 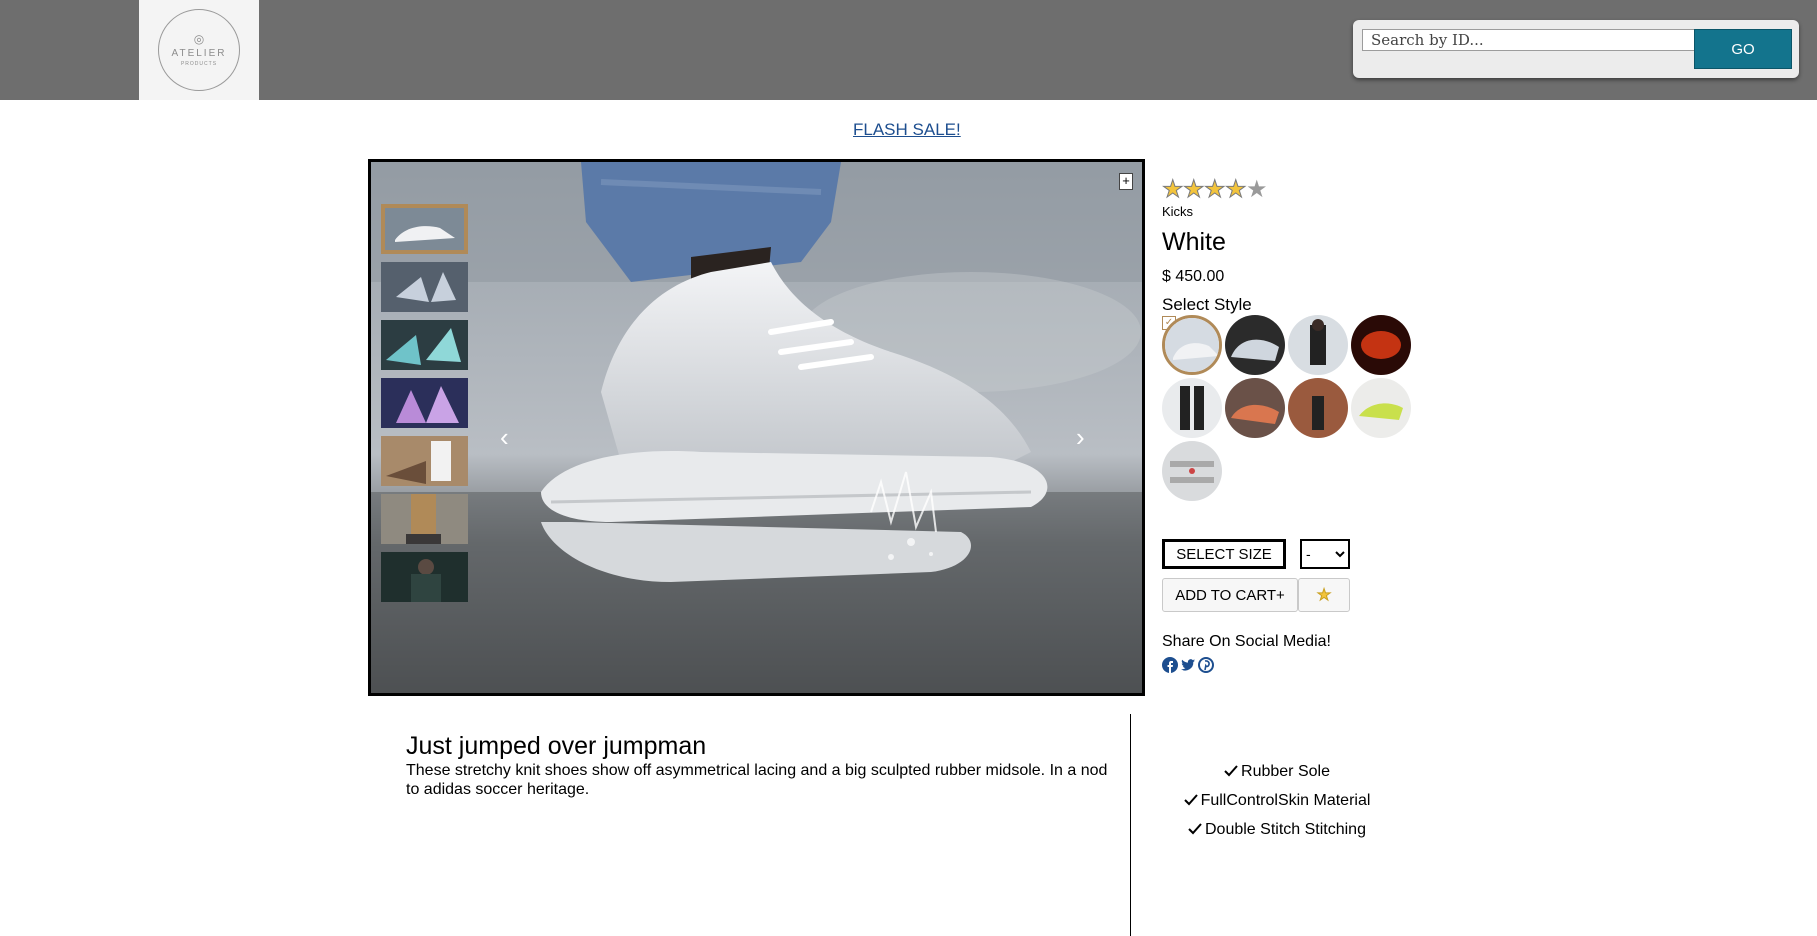 I want to click on select-size-button: SELECT SIZE, so click(x=1224, y=554).